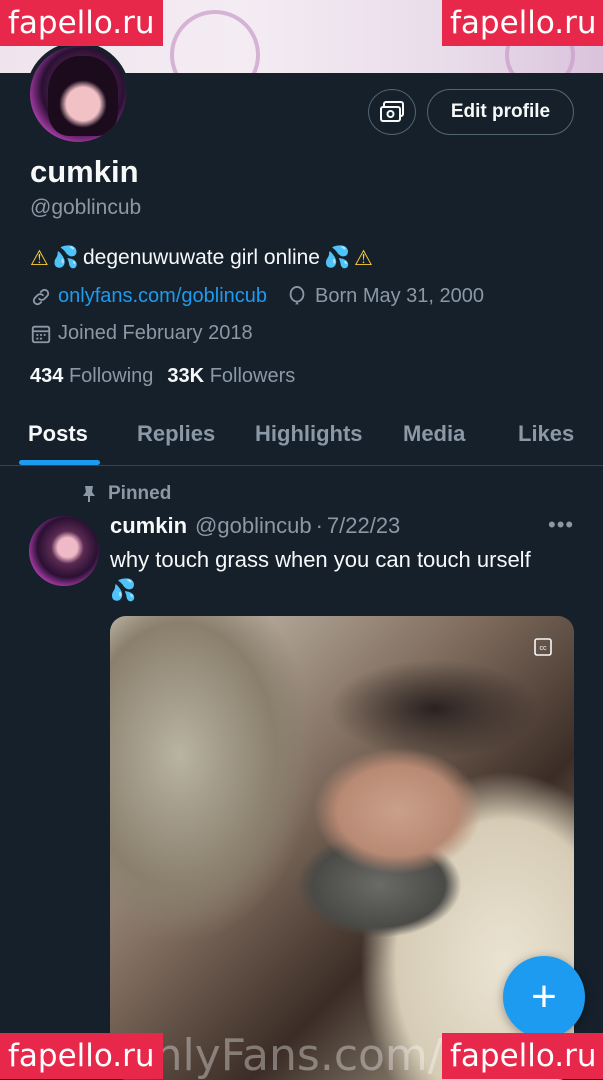  What do you see at coordinates (434, 434) in the screenshot?
I see `tab-media: Media` at bounding box center [434, 434].